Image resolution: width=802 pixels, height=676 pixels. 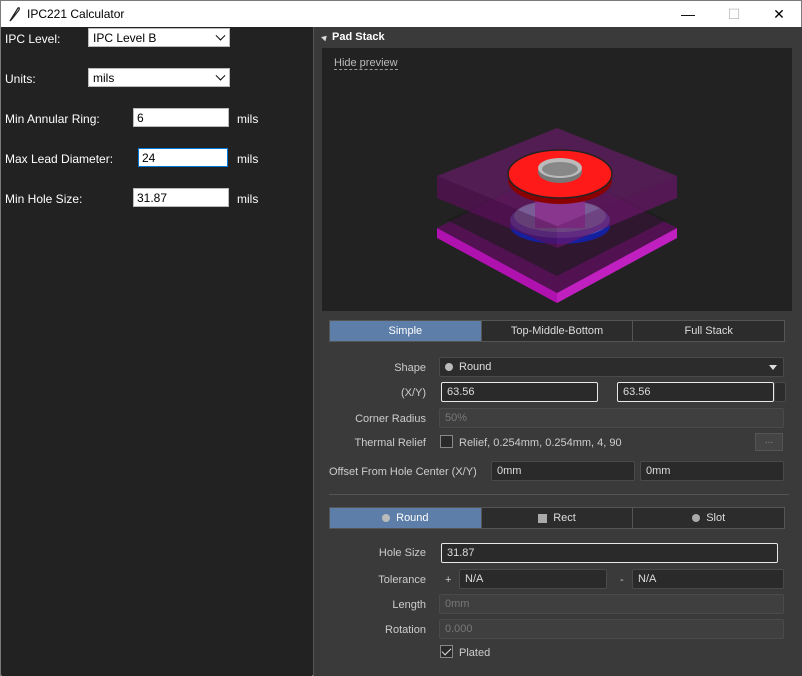 I want to click on offset-y-input: 0mm, so click(x=712, y=471).